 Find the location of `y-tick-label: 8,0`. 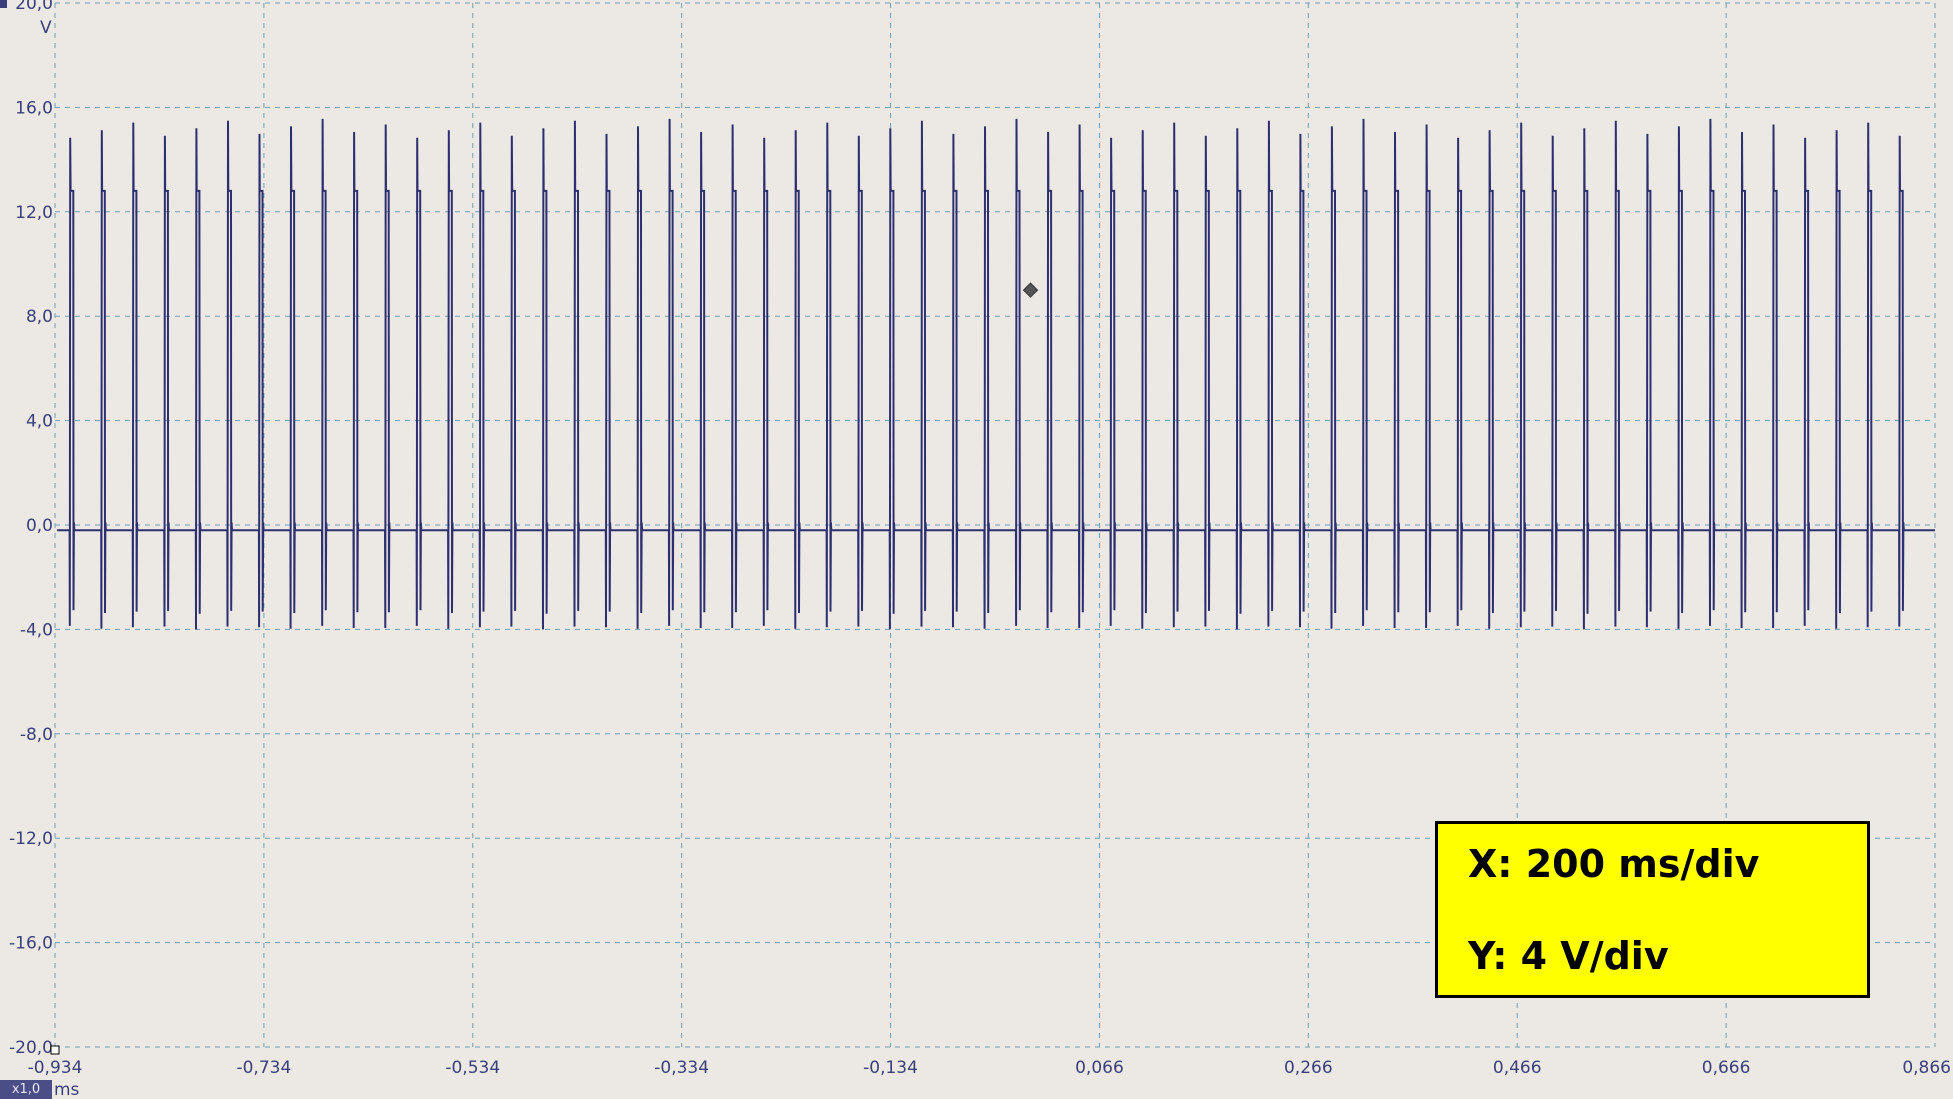

y-tick-label: 8,0 is located at coordinates (39, 317).